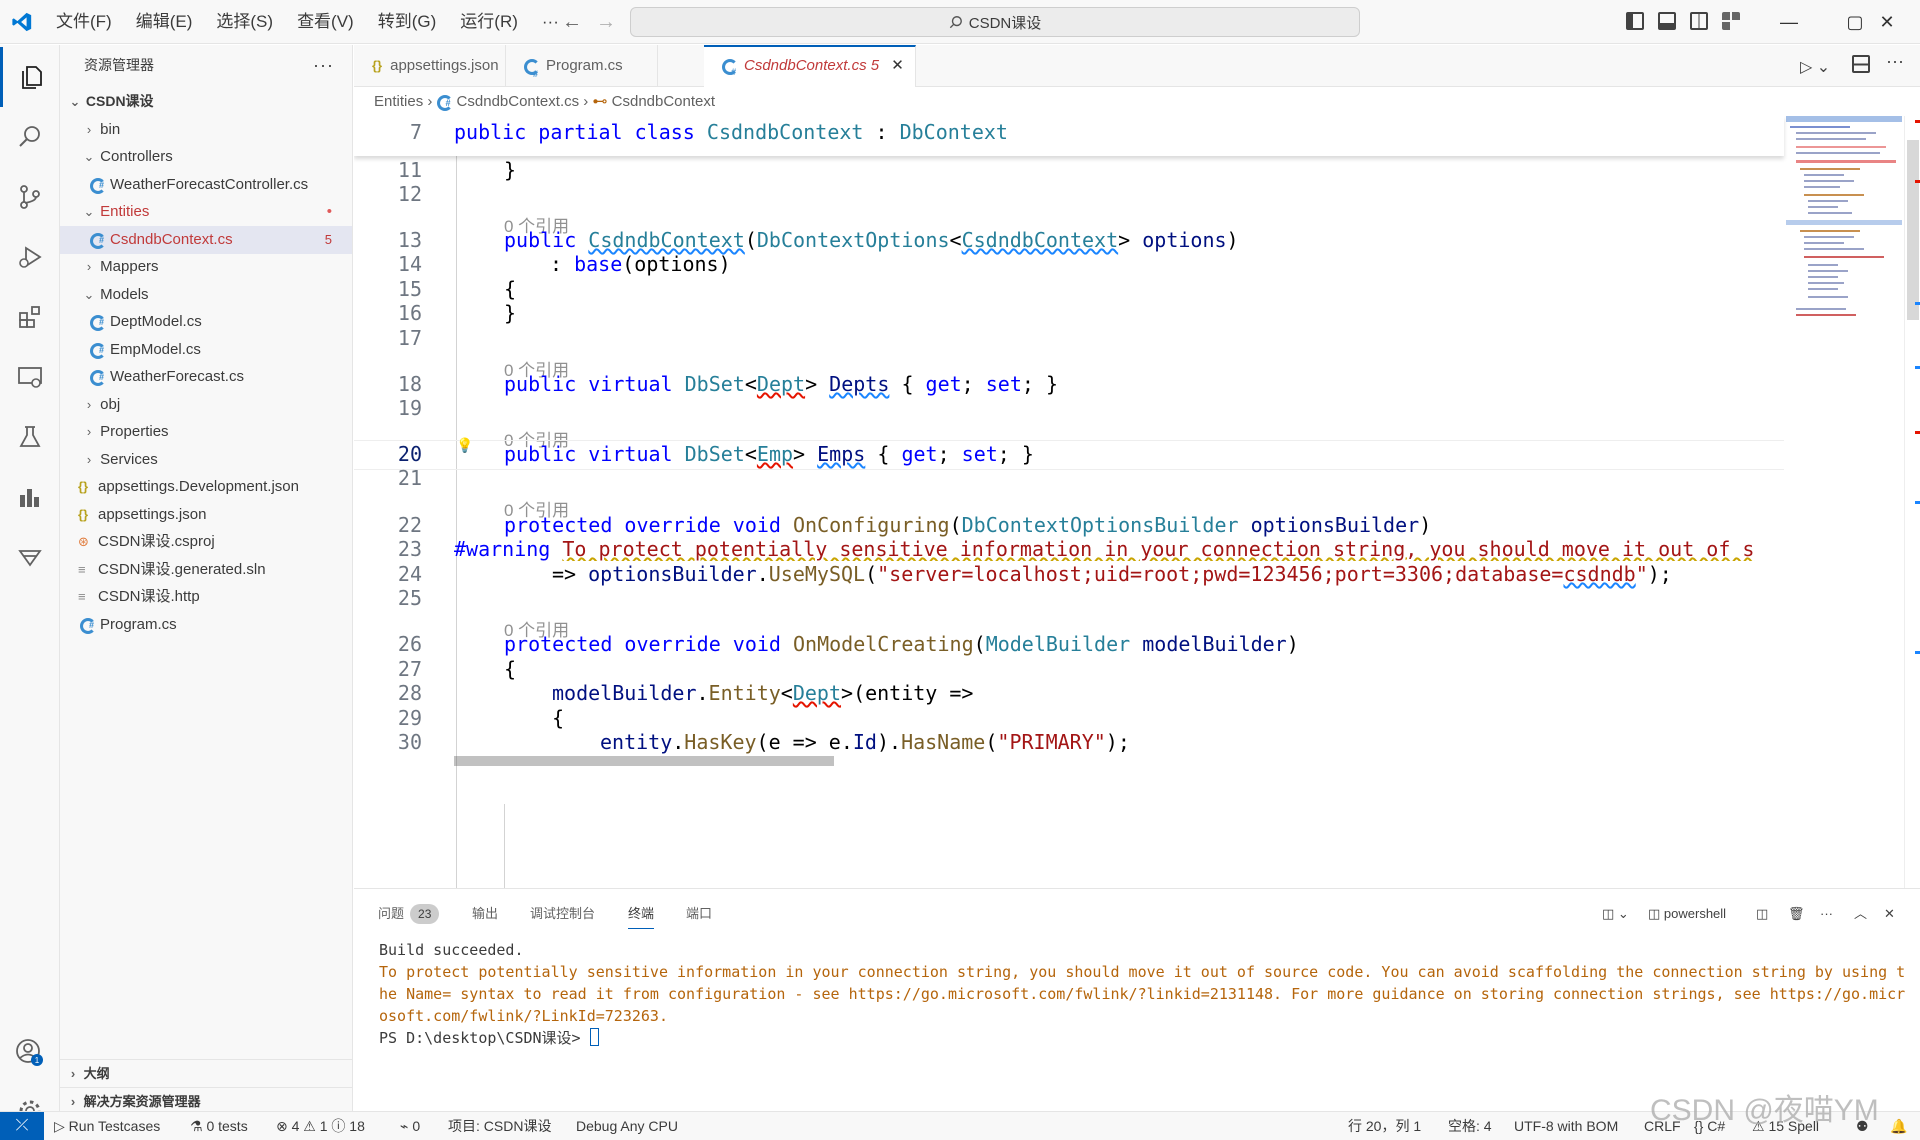 The width and height of the screenshot is (1920, 1140). Describe the element at coordinates (89, 459) in the screenshot. I see `chevron-right-icon: ›` at that location.